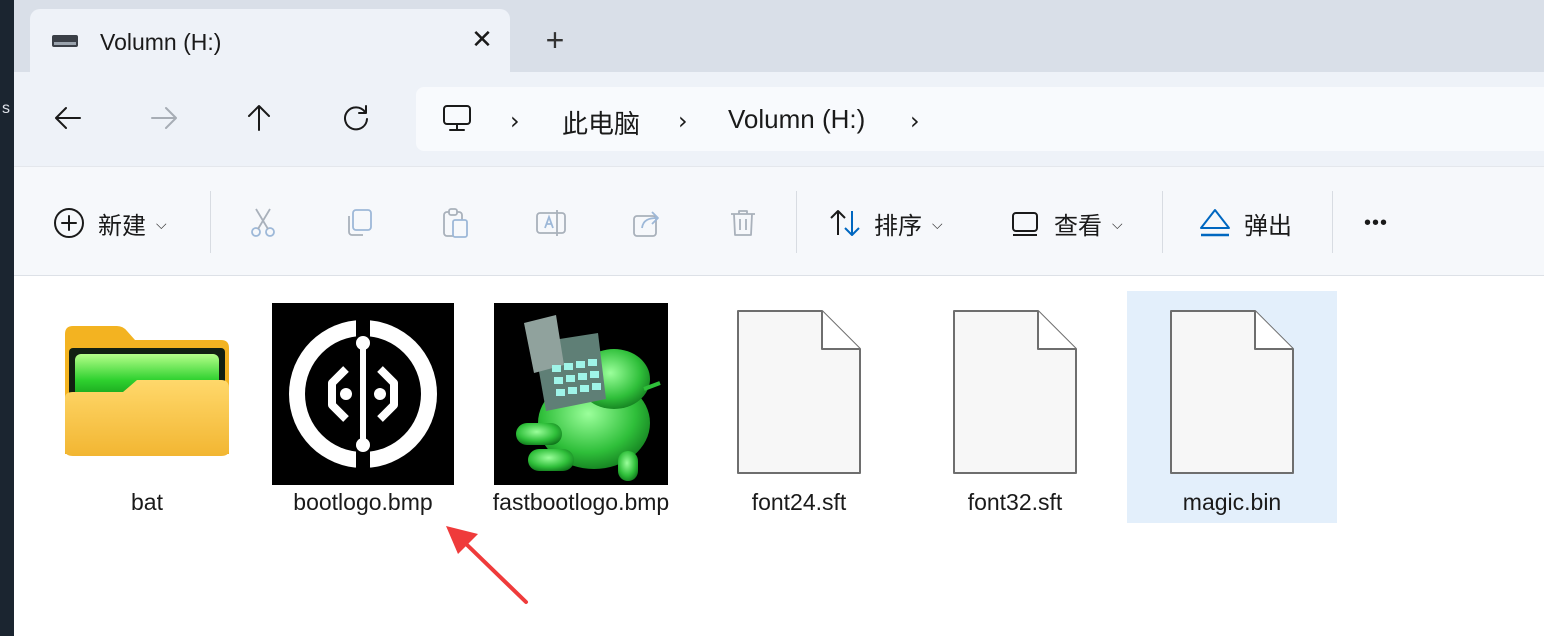 The image size is (1544, 636). I want to click on arrow-up-icon, so click(259, 118).